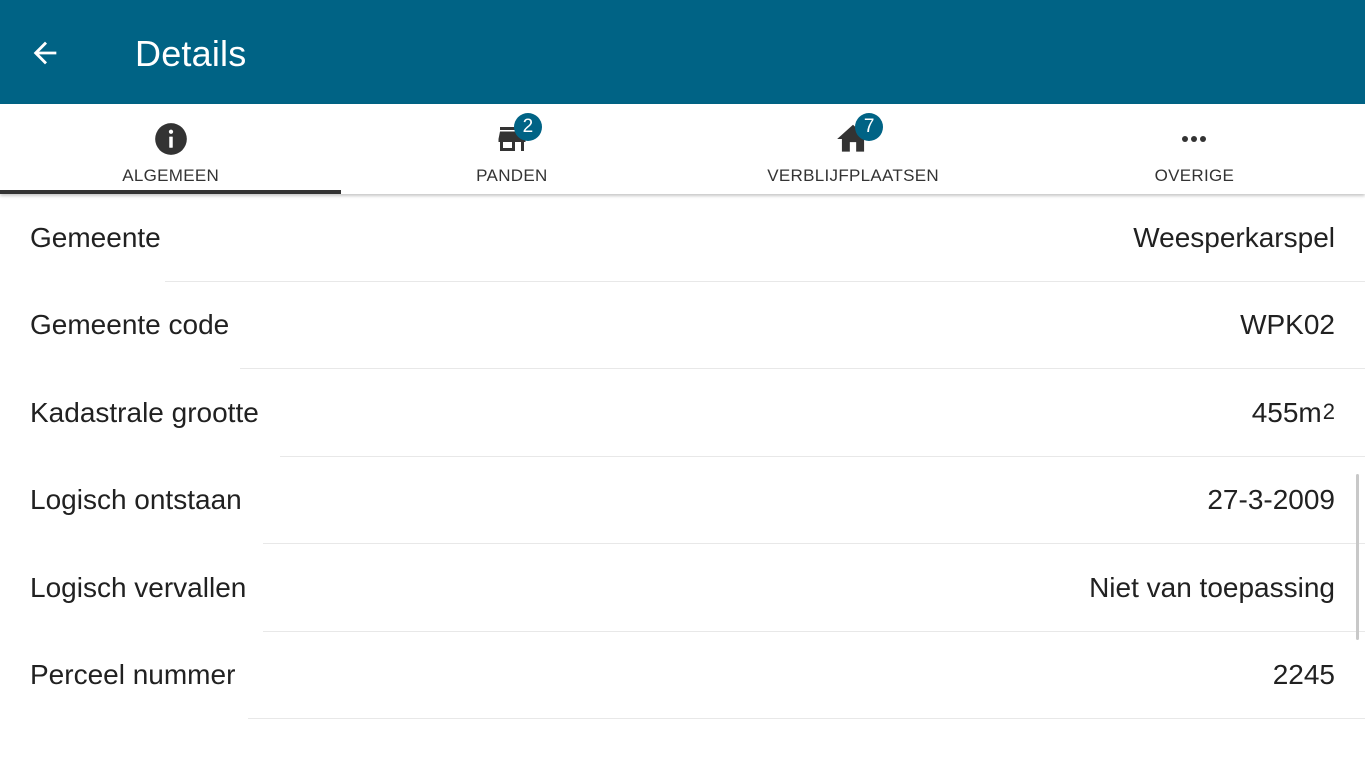  I want to click on detail-value: 2245, so click(1303, 675).